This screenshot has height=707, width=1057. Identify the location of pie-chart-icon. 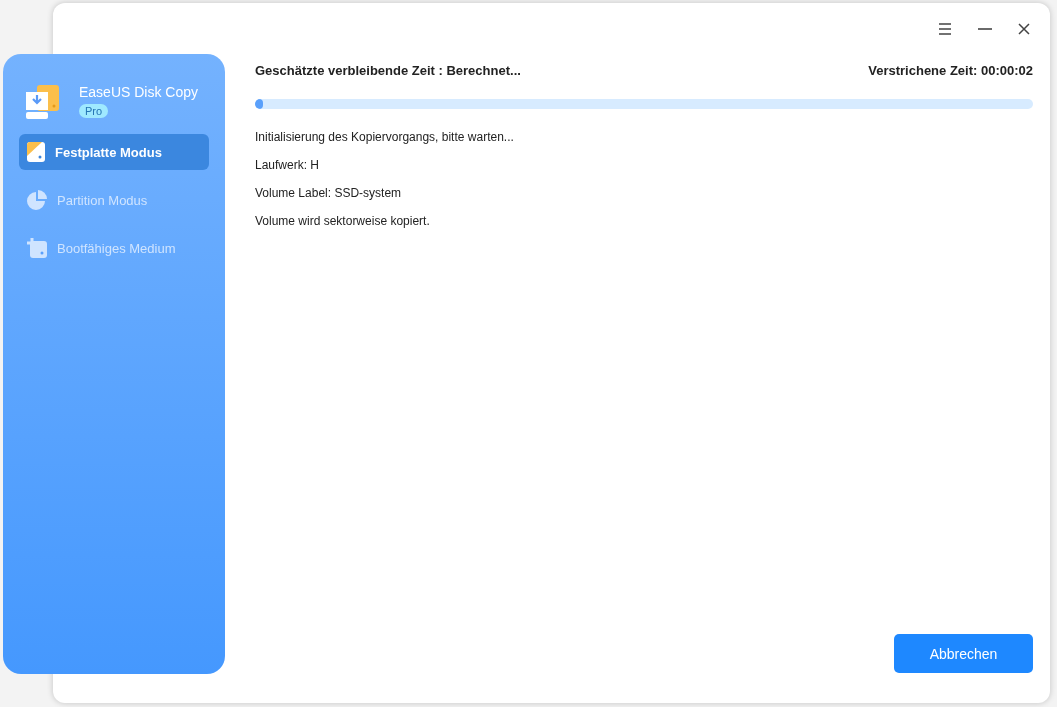
(37, 200).